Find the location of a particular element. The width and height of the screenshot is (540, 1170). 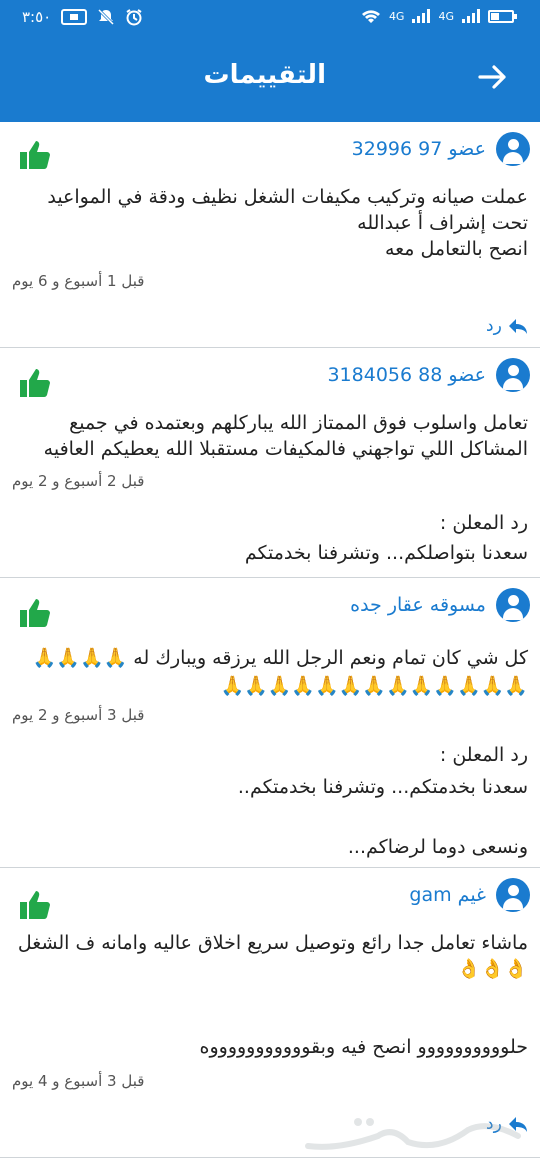

back-arrow-icon is located at coordinates (493, 77).